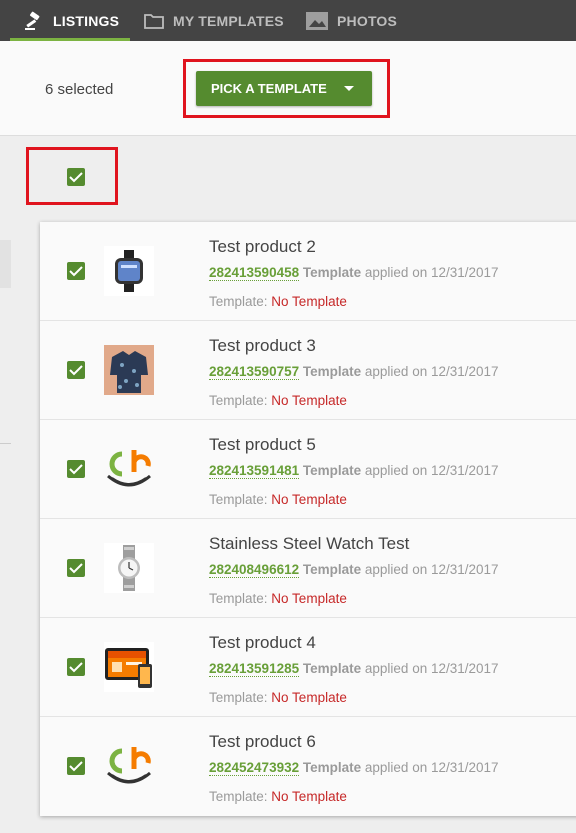 This screenshot has width=576, height=833. Describe the element at coordinates (262, 643) in the screenshot. I see `listing-title: Test product 4` at that location.